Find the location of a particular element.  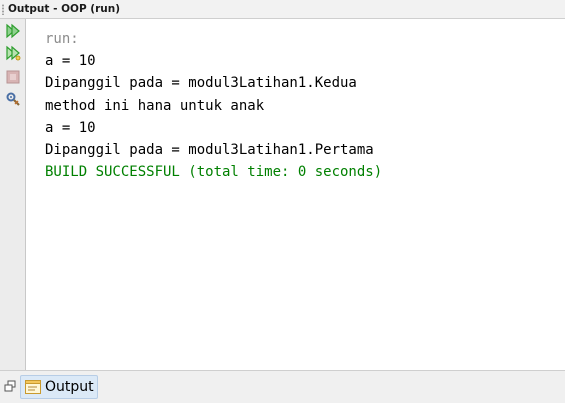

rerun-icon is located at coordinates (13, 31).